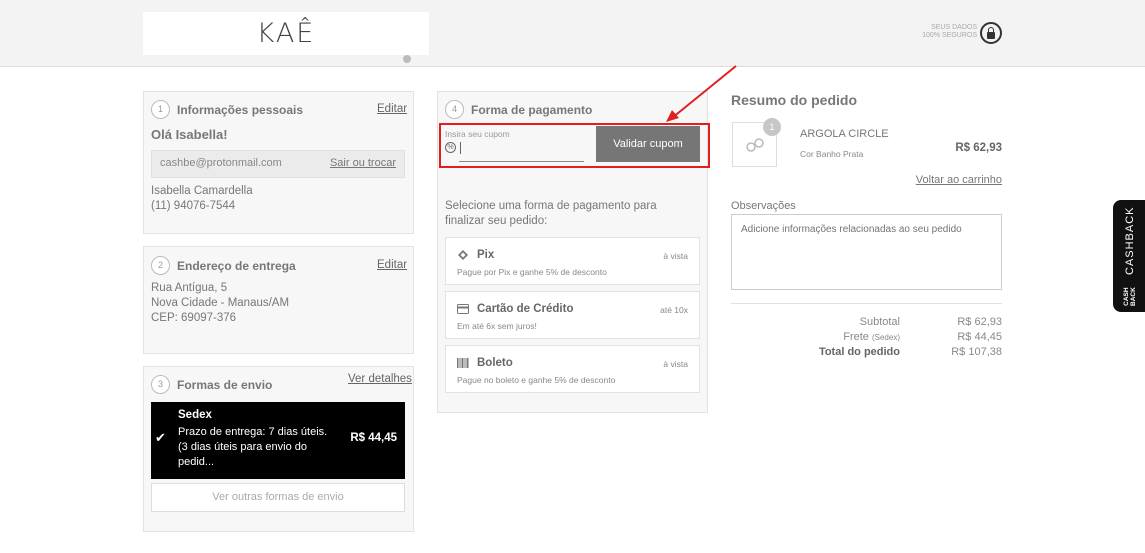 The width and height of the screenshot is (1145, 553). Describe the element at coordinates (373, 438) in the screenshot. I see `shipping-price: R$ 44,45` at that location.